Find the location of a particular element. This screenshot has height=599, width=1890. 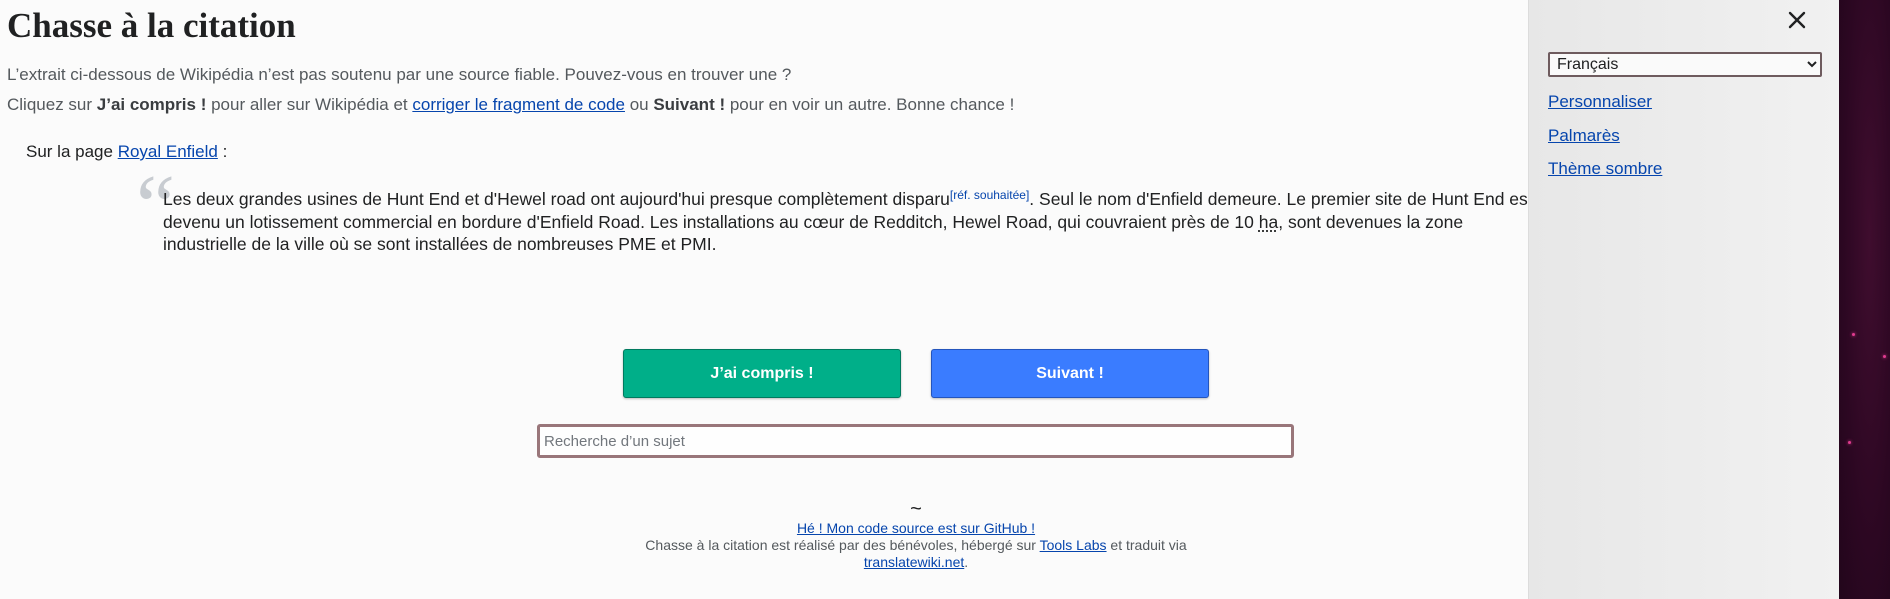

citation-needed-link: [réf. souhaitée] is located at coordinates (989, 195).